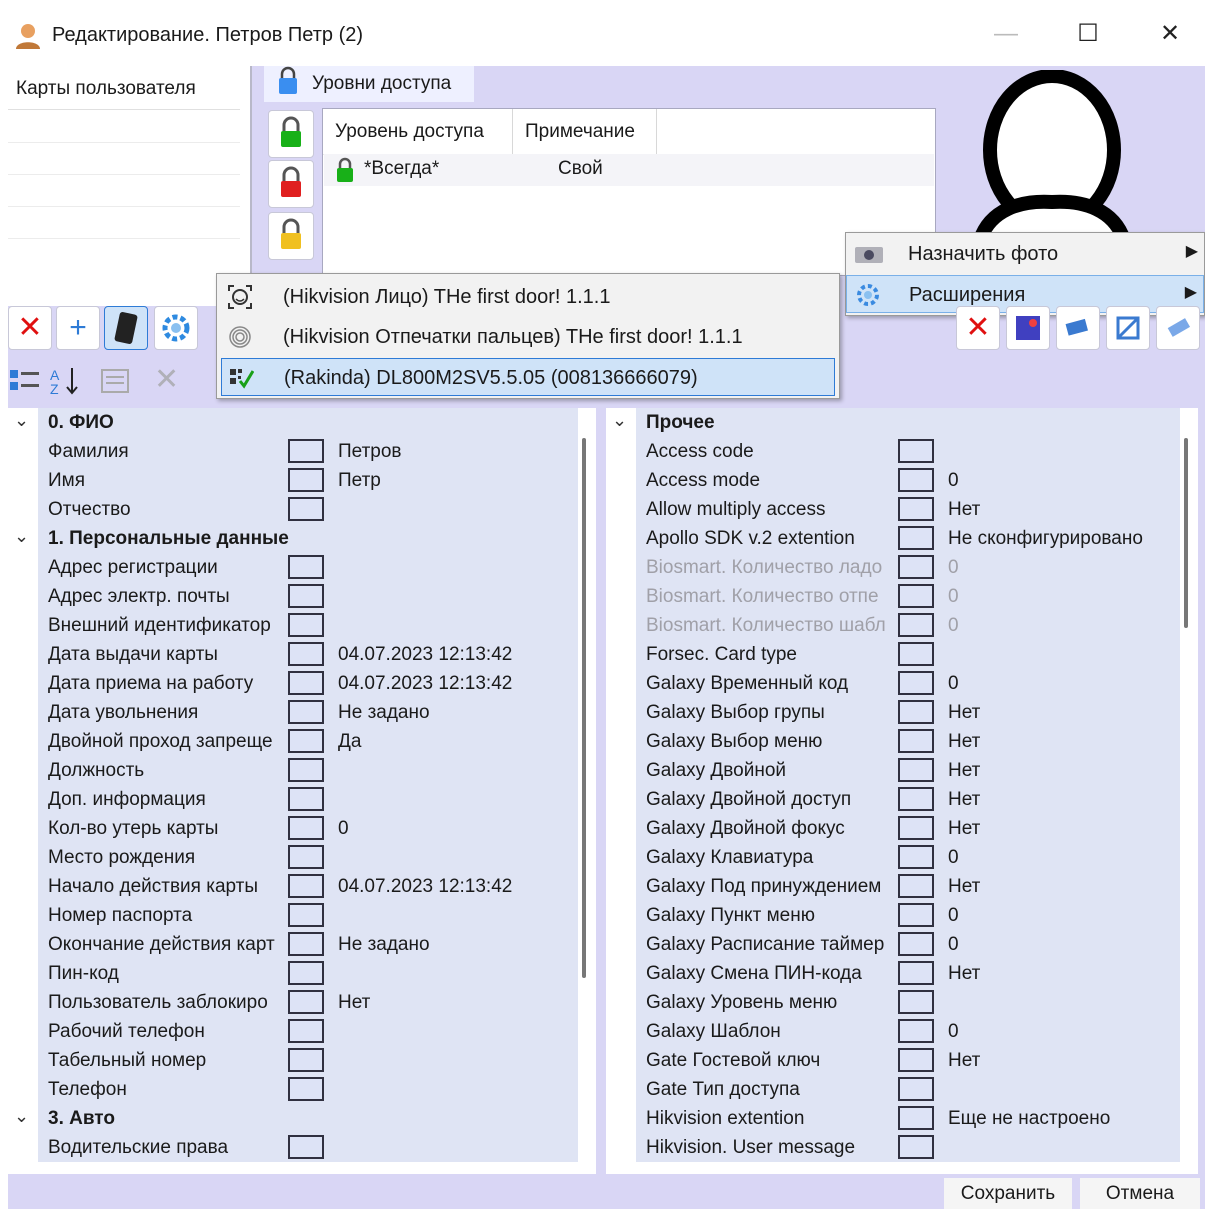 This screenshot has width=1205, height=1209. I want to click on property-row: Номер паспорта, so click(302, 915).